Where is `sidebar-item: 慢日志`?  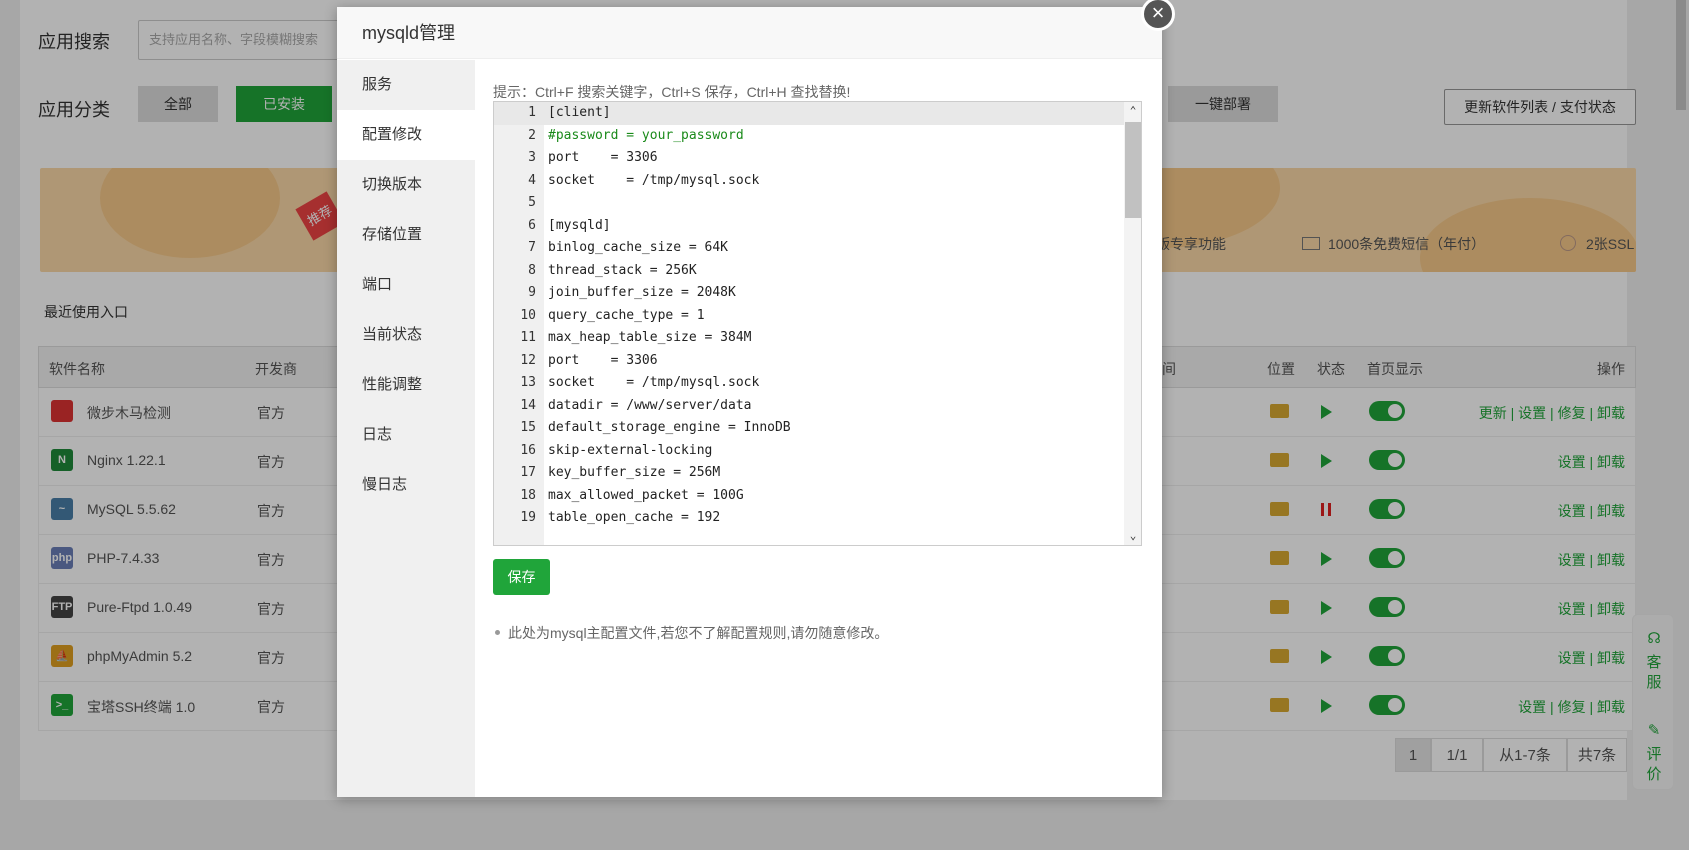
sidebar-item: 慢日志 is located at coordinates (406, 485).